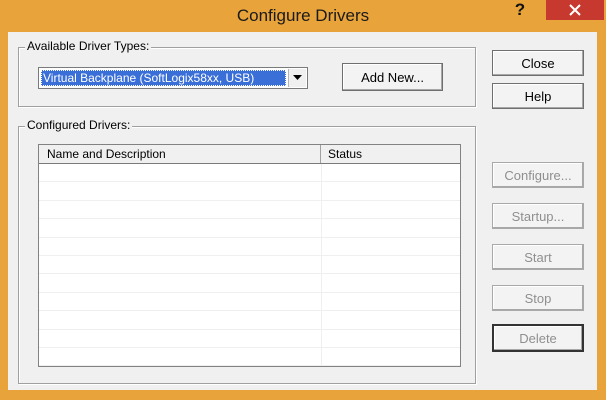 The width and height of the screenshot is (606, 400). Describe the element at coordinates (180, 154) in the screenshot. I see `column-header-name: Name and Description` at that location.